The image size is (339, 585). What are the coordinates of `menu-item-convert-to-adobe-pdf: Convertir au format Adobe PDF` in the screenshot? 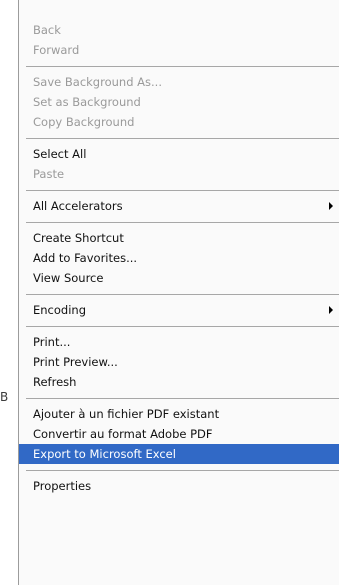 It's located at (179, 434).